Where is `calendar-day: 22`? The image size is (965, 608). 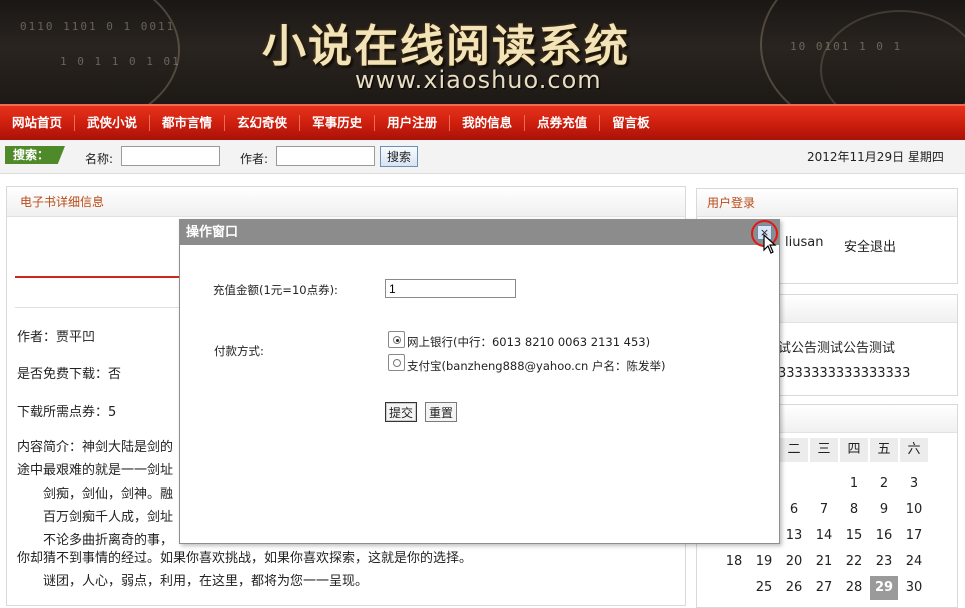 calendar-day: 22 is located at coordinates (854, 562).